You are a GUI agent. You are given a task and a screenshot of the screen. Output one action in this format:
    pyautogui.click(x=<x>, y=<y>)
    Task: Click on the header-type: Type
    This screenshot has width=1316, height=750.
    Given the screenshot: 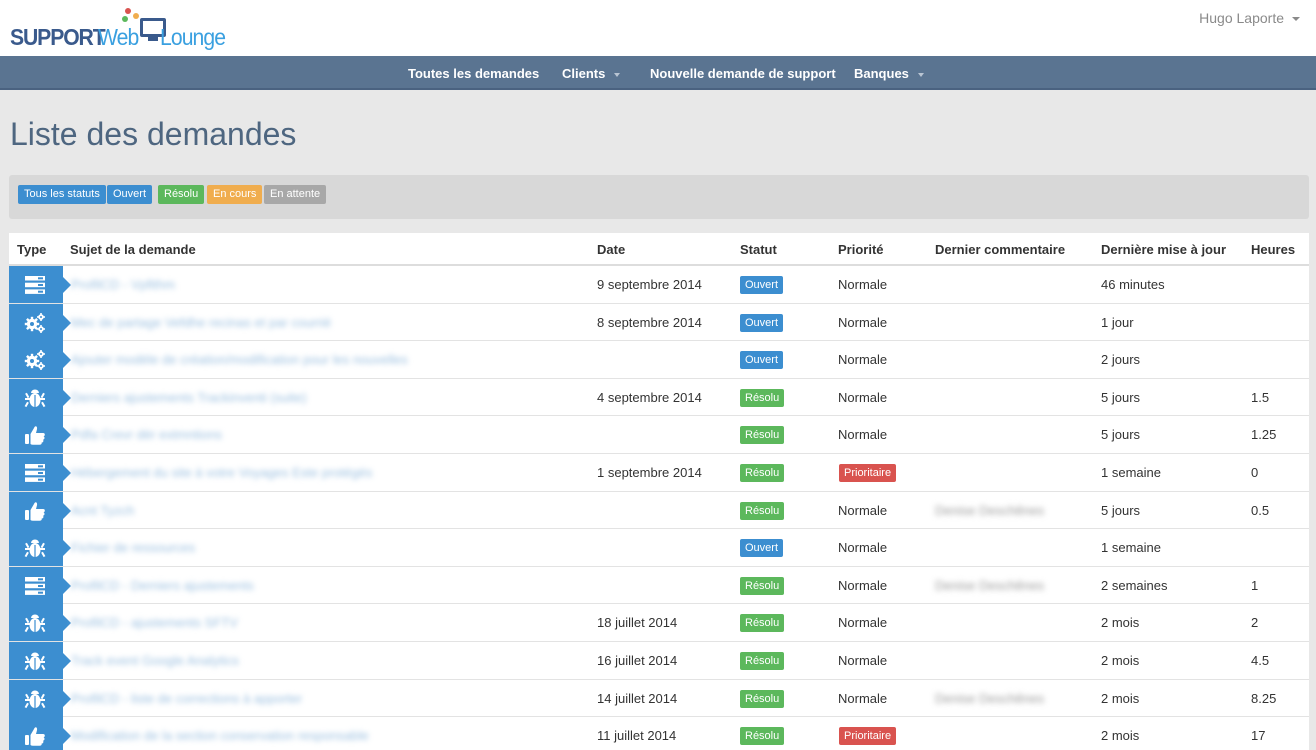 What is the action you would take?
    pyautogui.click(x=31, y=249)
    